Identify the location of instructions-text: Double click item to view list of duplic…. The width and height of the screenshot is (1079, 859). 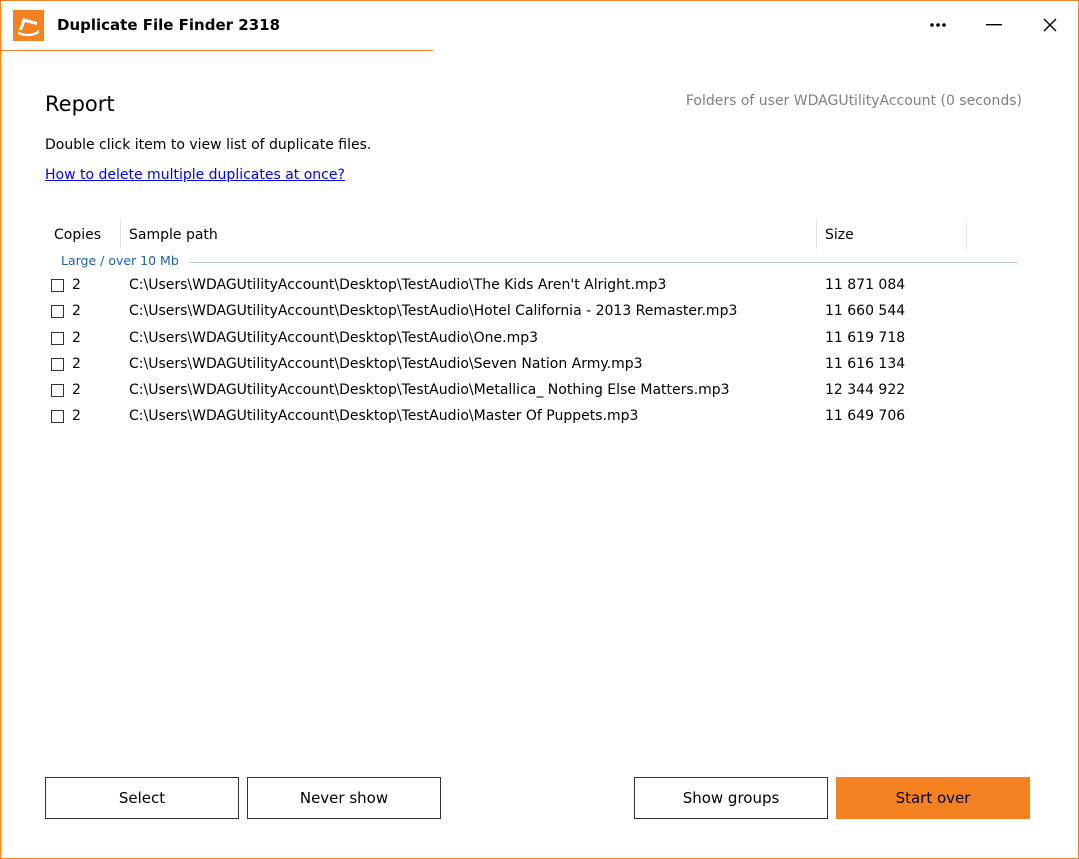
(208, 145).